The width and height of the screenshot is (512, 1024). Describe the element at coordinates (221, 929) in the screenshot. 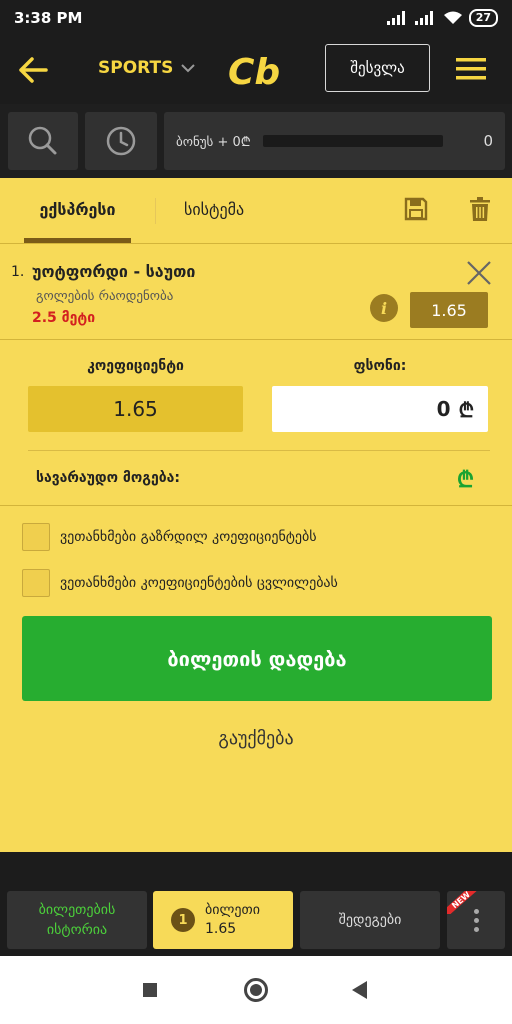

I see `ticket-odd: 1.65` at that location.